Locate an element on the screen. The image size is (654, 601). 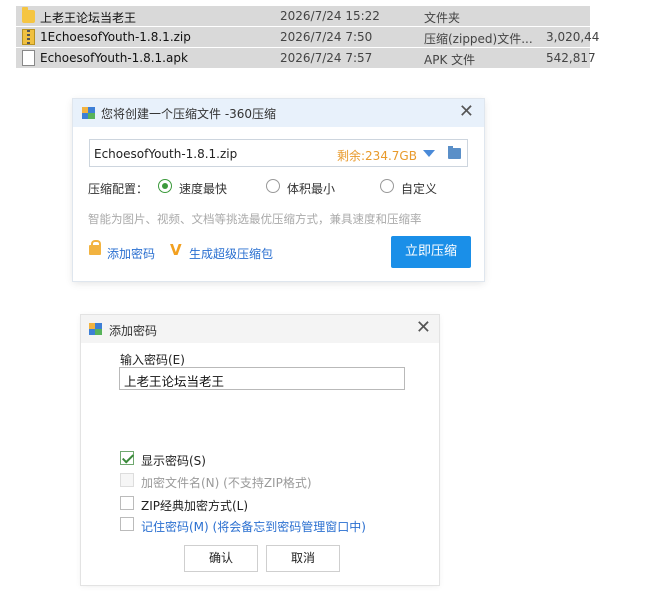
file-icon is located at coordinates (28, 58).